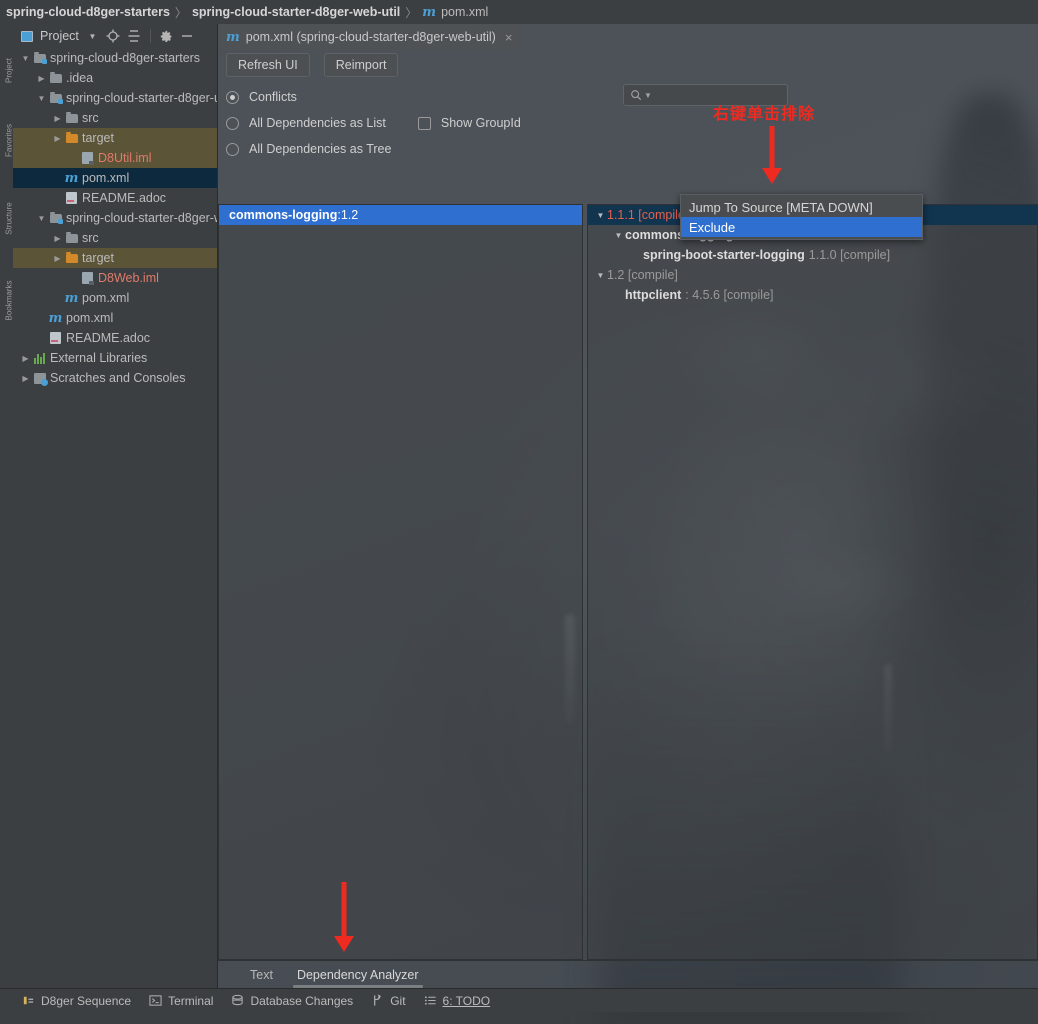  Describe the element at coordinates (632, 123) in the screenshot. I see `option-all-dependencies-as-list: All Dependencies as List Show GroupId` at that location.